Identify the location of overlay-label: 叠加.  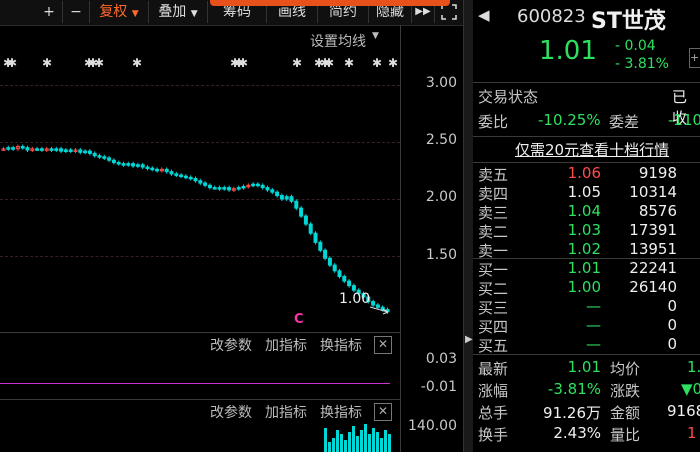
(172, 12).